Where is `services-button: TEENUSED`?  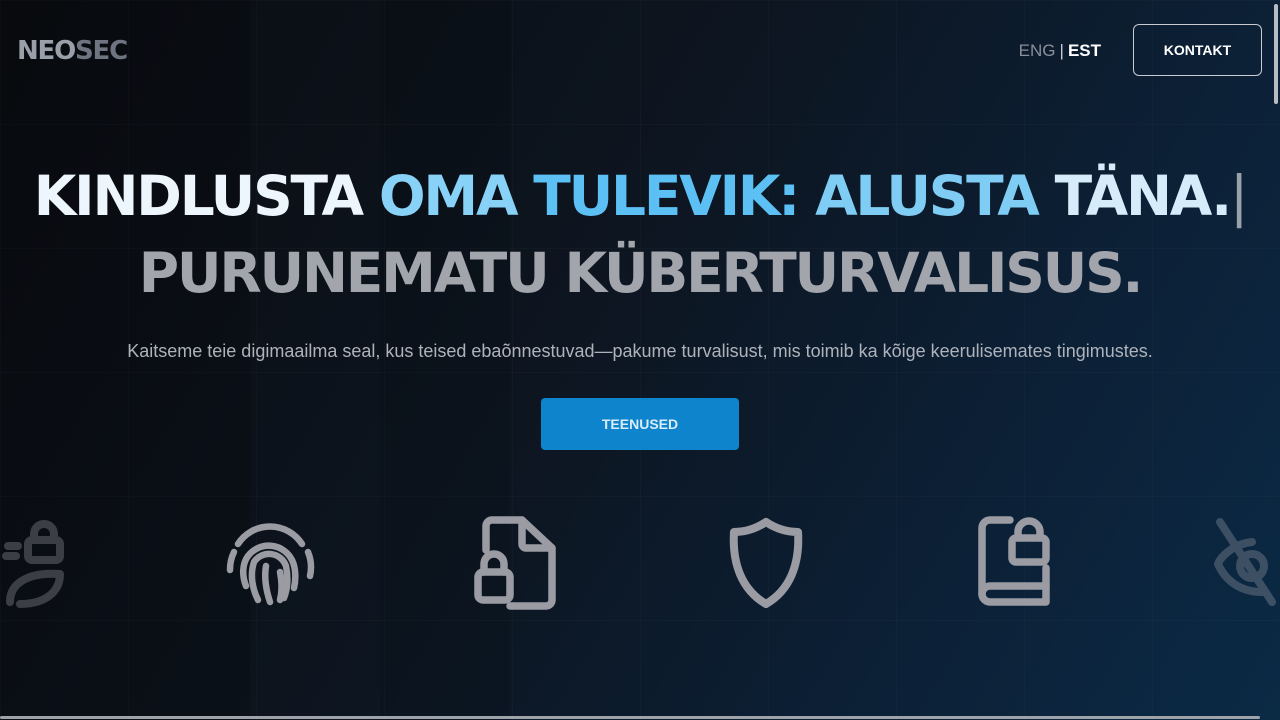 services-button: TEENUSED is located at coordinates (640, 424).